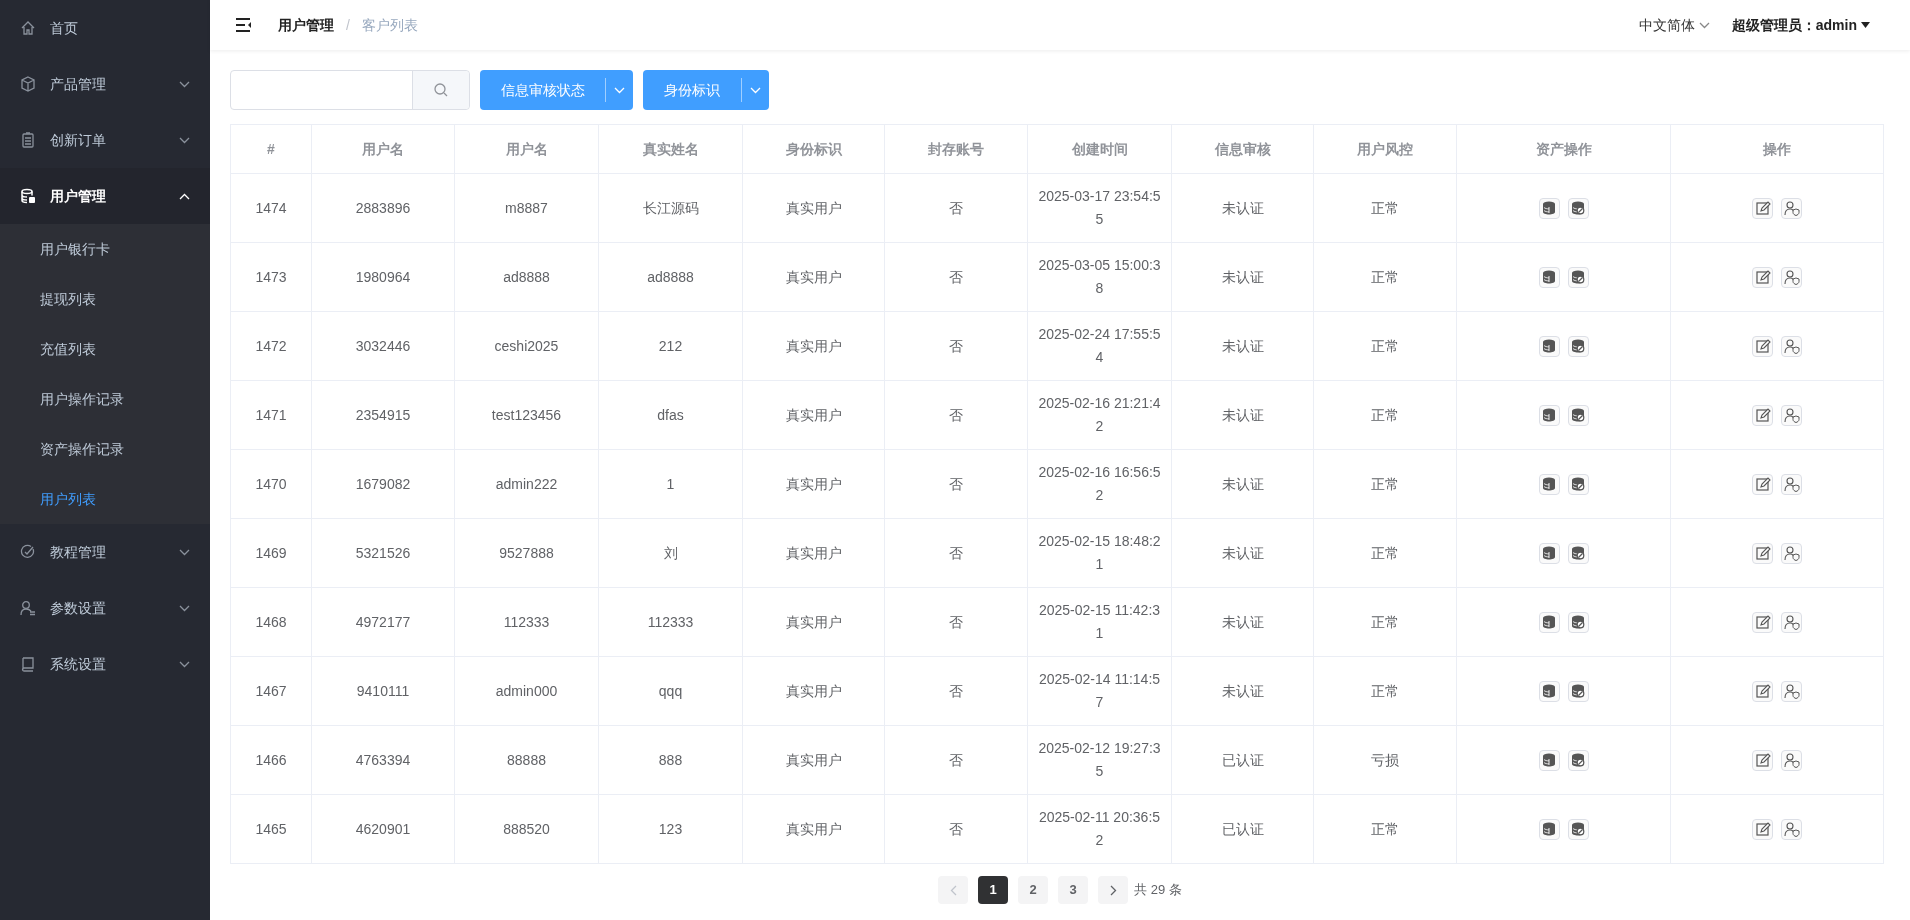 This screenshot has height=920, width=1910. Describe the element at coordinates (105, 449) in the screenshot. I see `sidebar-subitem: 资产操作记录` at that location.